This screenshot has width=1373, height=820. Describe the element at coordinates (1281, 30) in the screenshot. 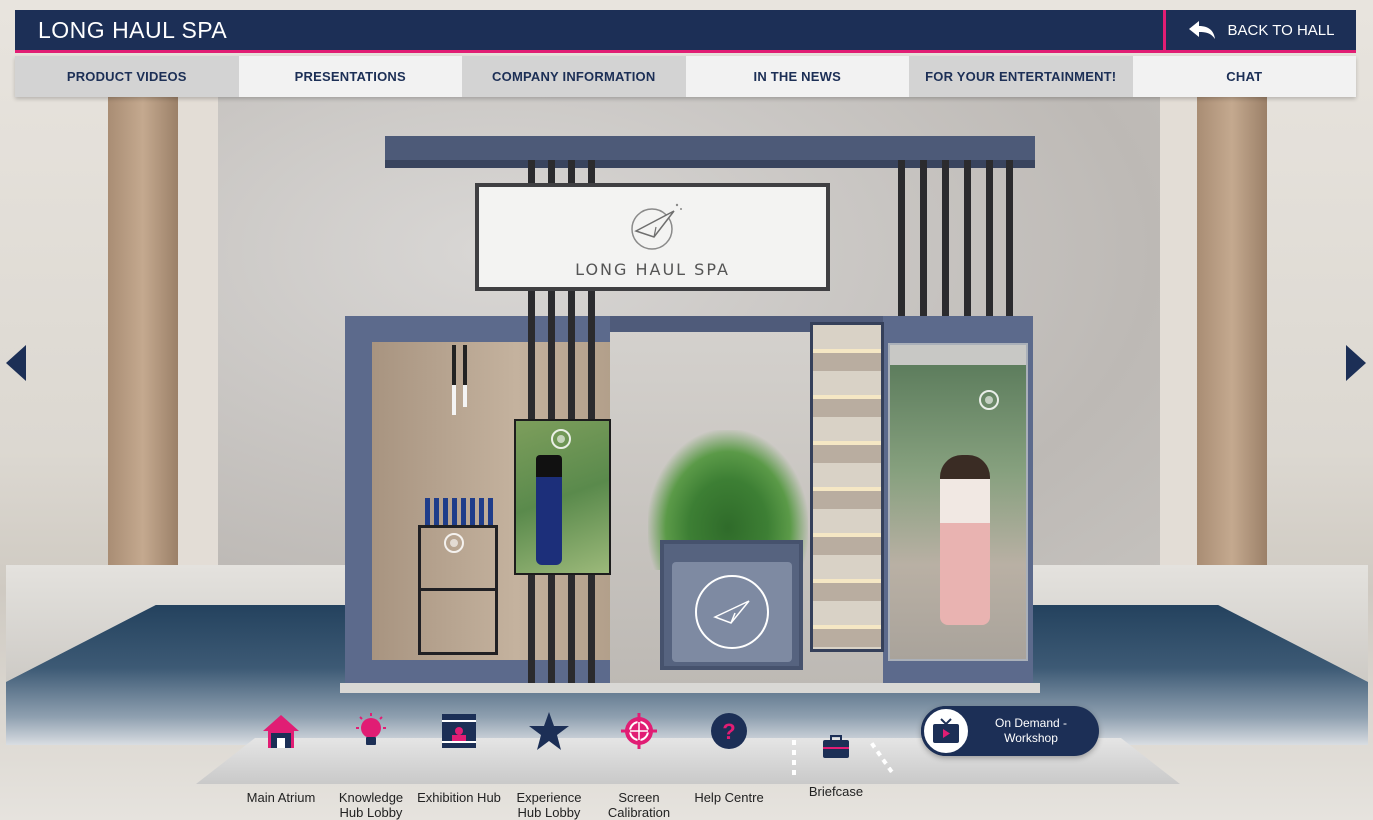

I see `back-to-hall-label: BACK TO HALL` at that location.